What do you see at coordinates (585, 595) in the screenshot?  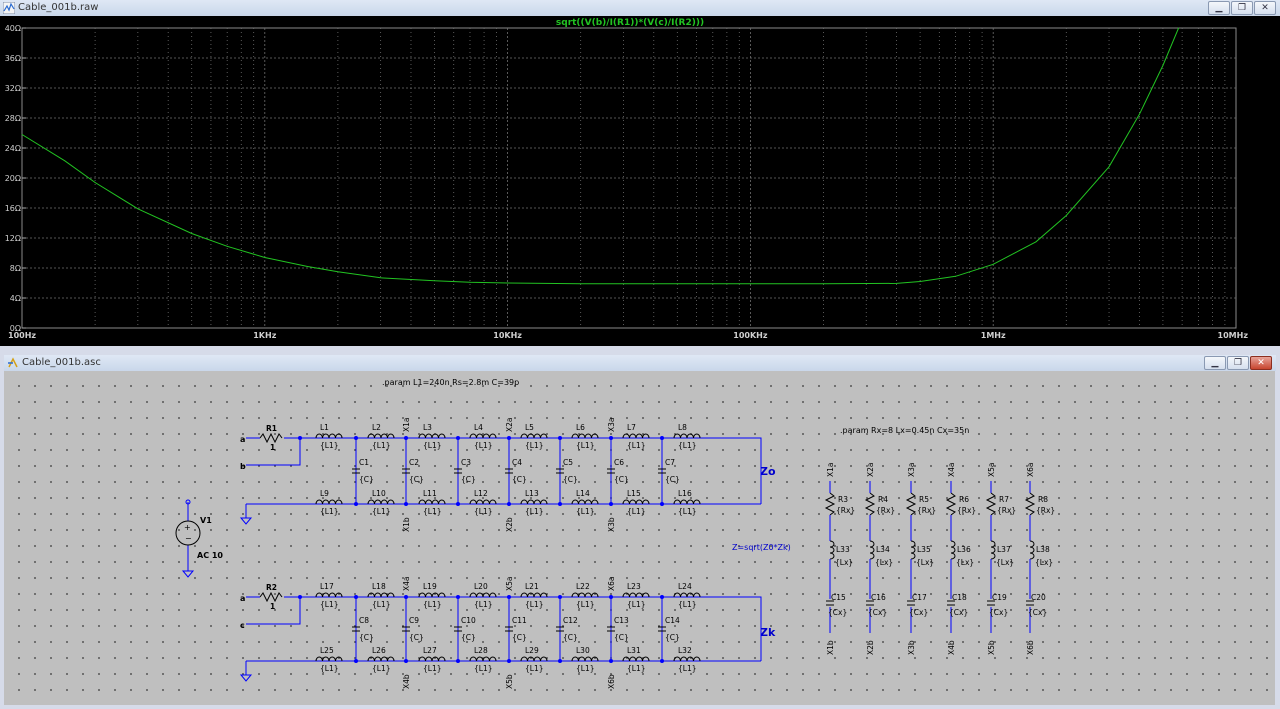 I see `inductor-l22` at bounding box center [585, 595].